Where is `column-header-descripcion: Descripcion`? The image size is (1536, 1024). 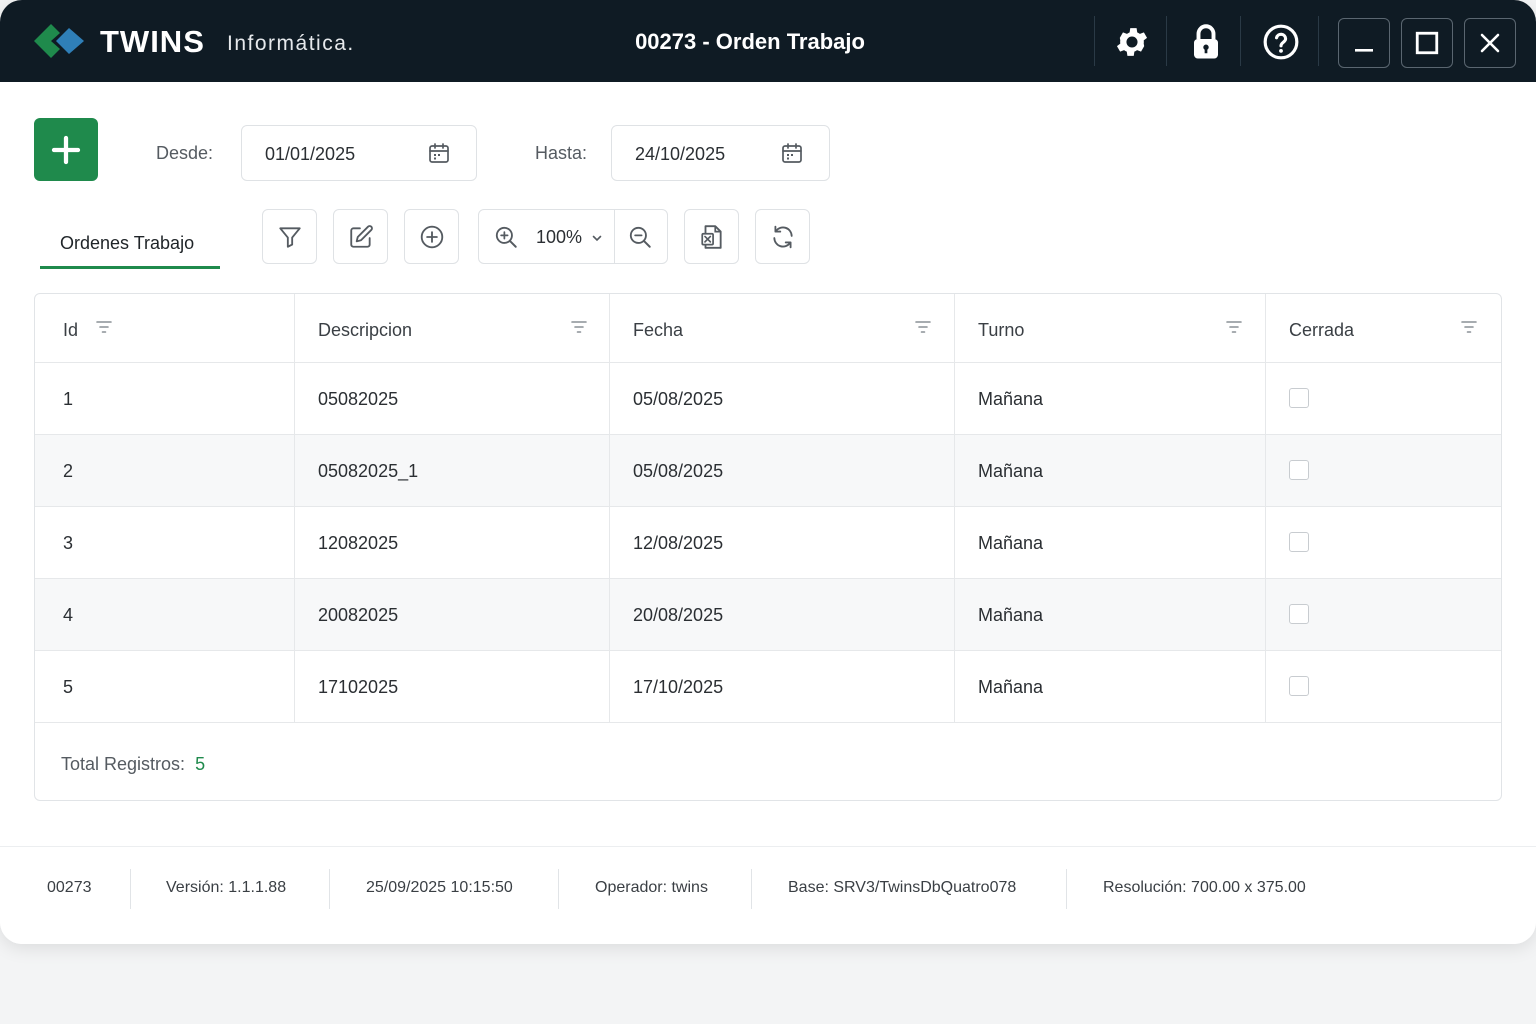
column-header-descripcion: Descripcion is located at coordinates (452, 328).